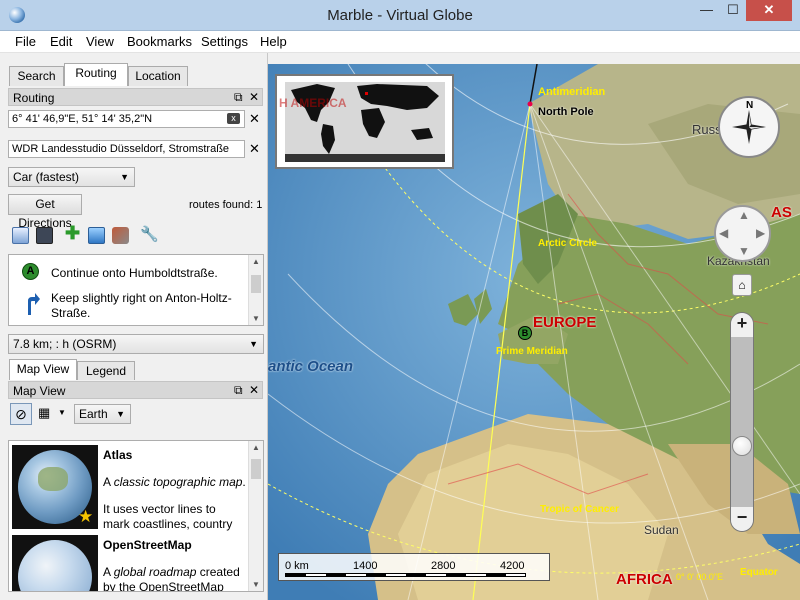 This screenshot has width=800, height=600. Describe the element at coordinates (224, 41) in the screenshot. I see `menu-settings: Settings` at that location.